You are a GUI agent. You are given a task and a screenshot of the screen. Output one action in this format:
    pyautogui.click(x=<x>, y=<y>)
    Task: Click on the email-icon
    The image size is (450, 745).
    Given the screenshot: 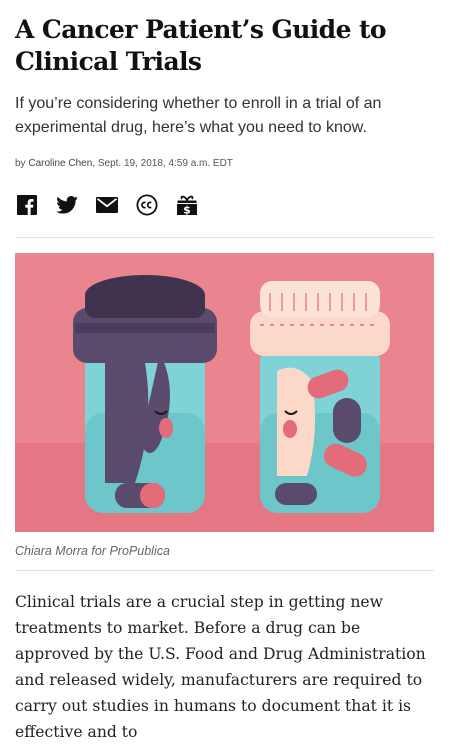 What is the action you would take?
    pyautogui.click(x=107, y=205)
    